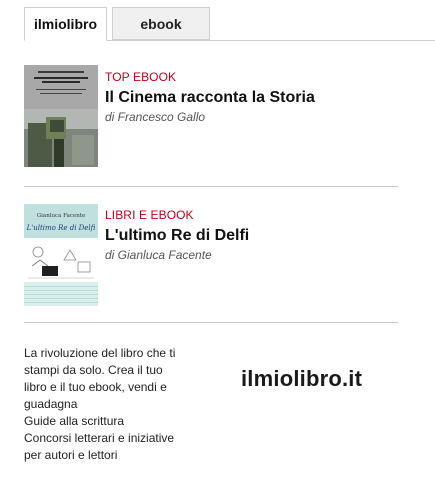 The image size is (435, 500). I want to click on cover-title-text: L'ultimo Re di Delfi, so click(61, 228).